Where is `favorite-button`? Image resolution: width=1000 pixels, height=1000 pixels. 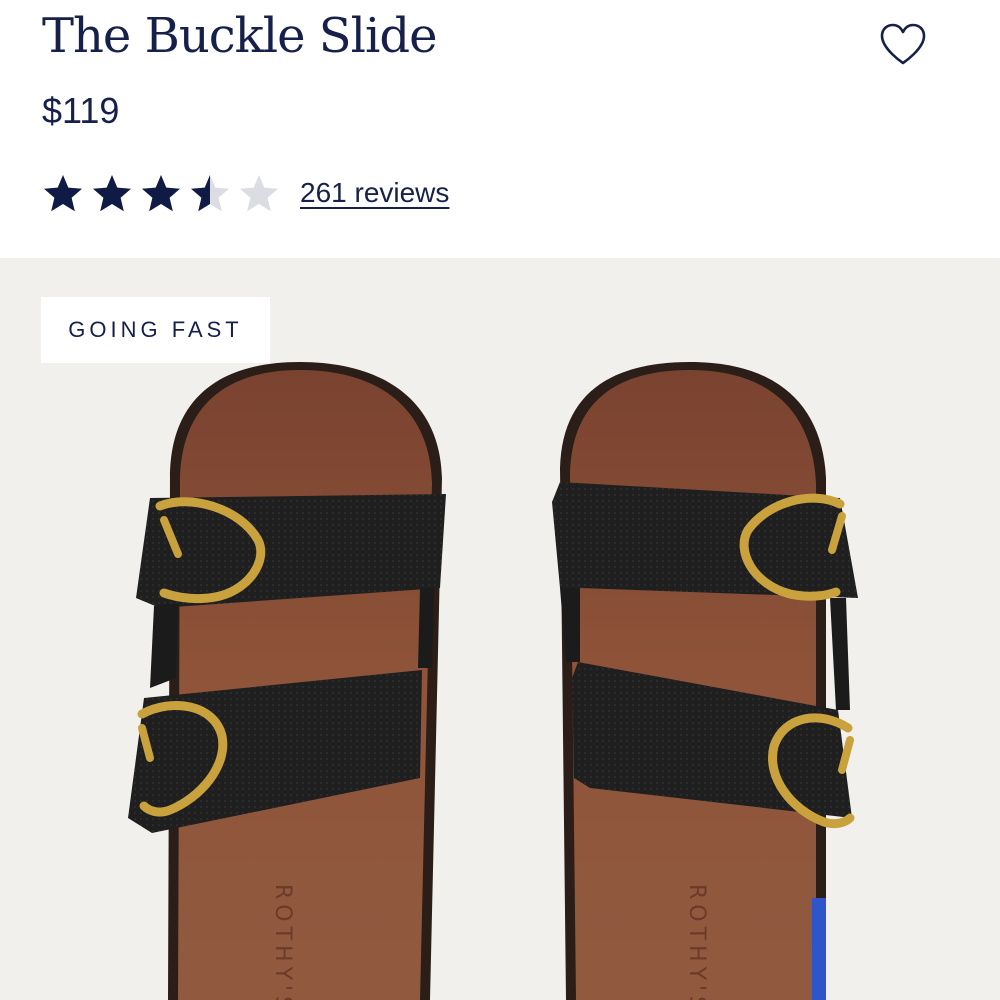 favorite-button is located at coordinates (903, 44).